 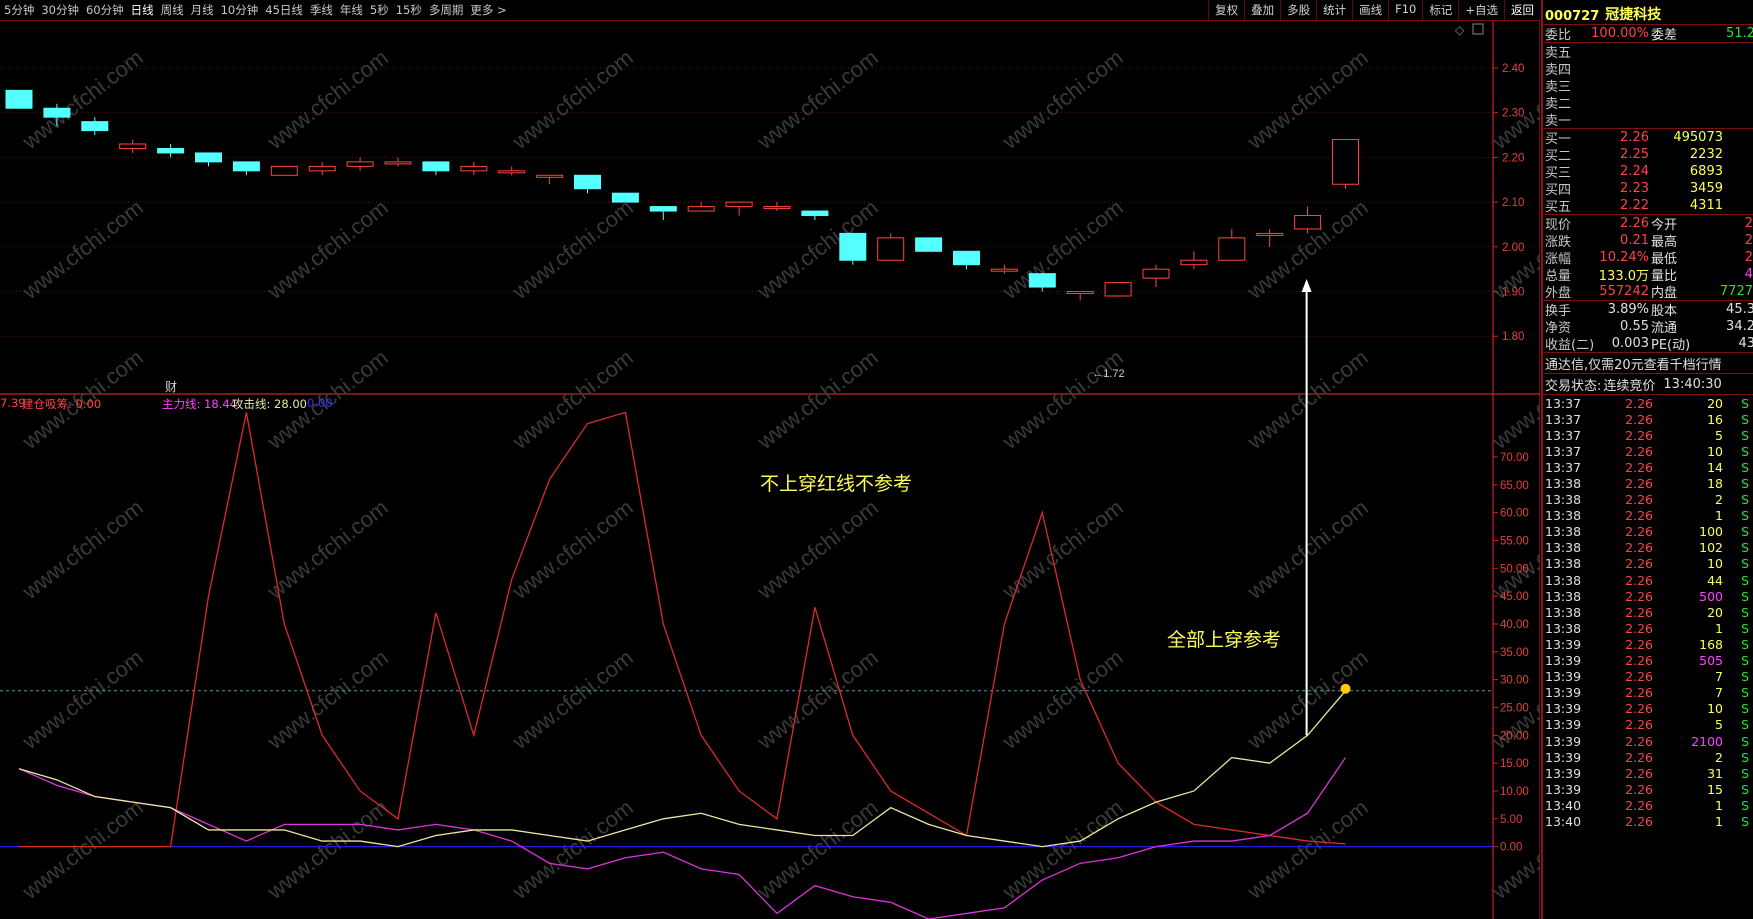 What do you see at coordinates (1226, 10) in the screenshot?
I see `tool-button-0: 复权` at bounding box center [1226, 10].